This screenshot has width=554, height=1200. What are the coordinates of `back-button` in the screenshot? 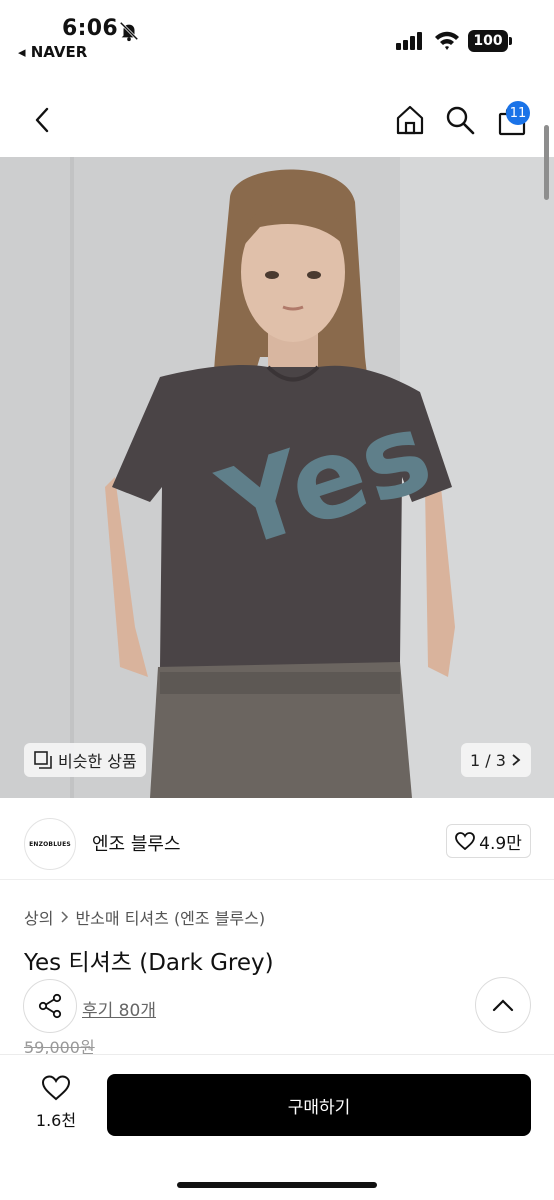 It's located at (42, 120).